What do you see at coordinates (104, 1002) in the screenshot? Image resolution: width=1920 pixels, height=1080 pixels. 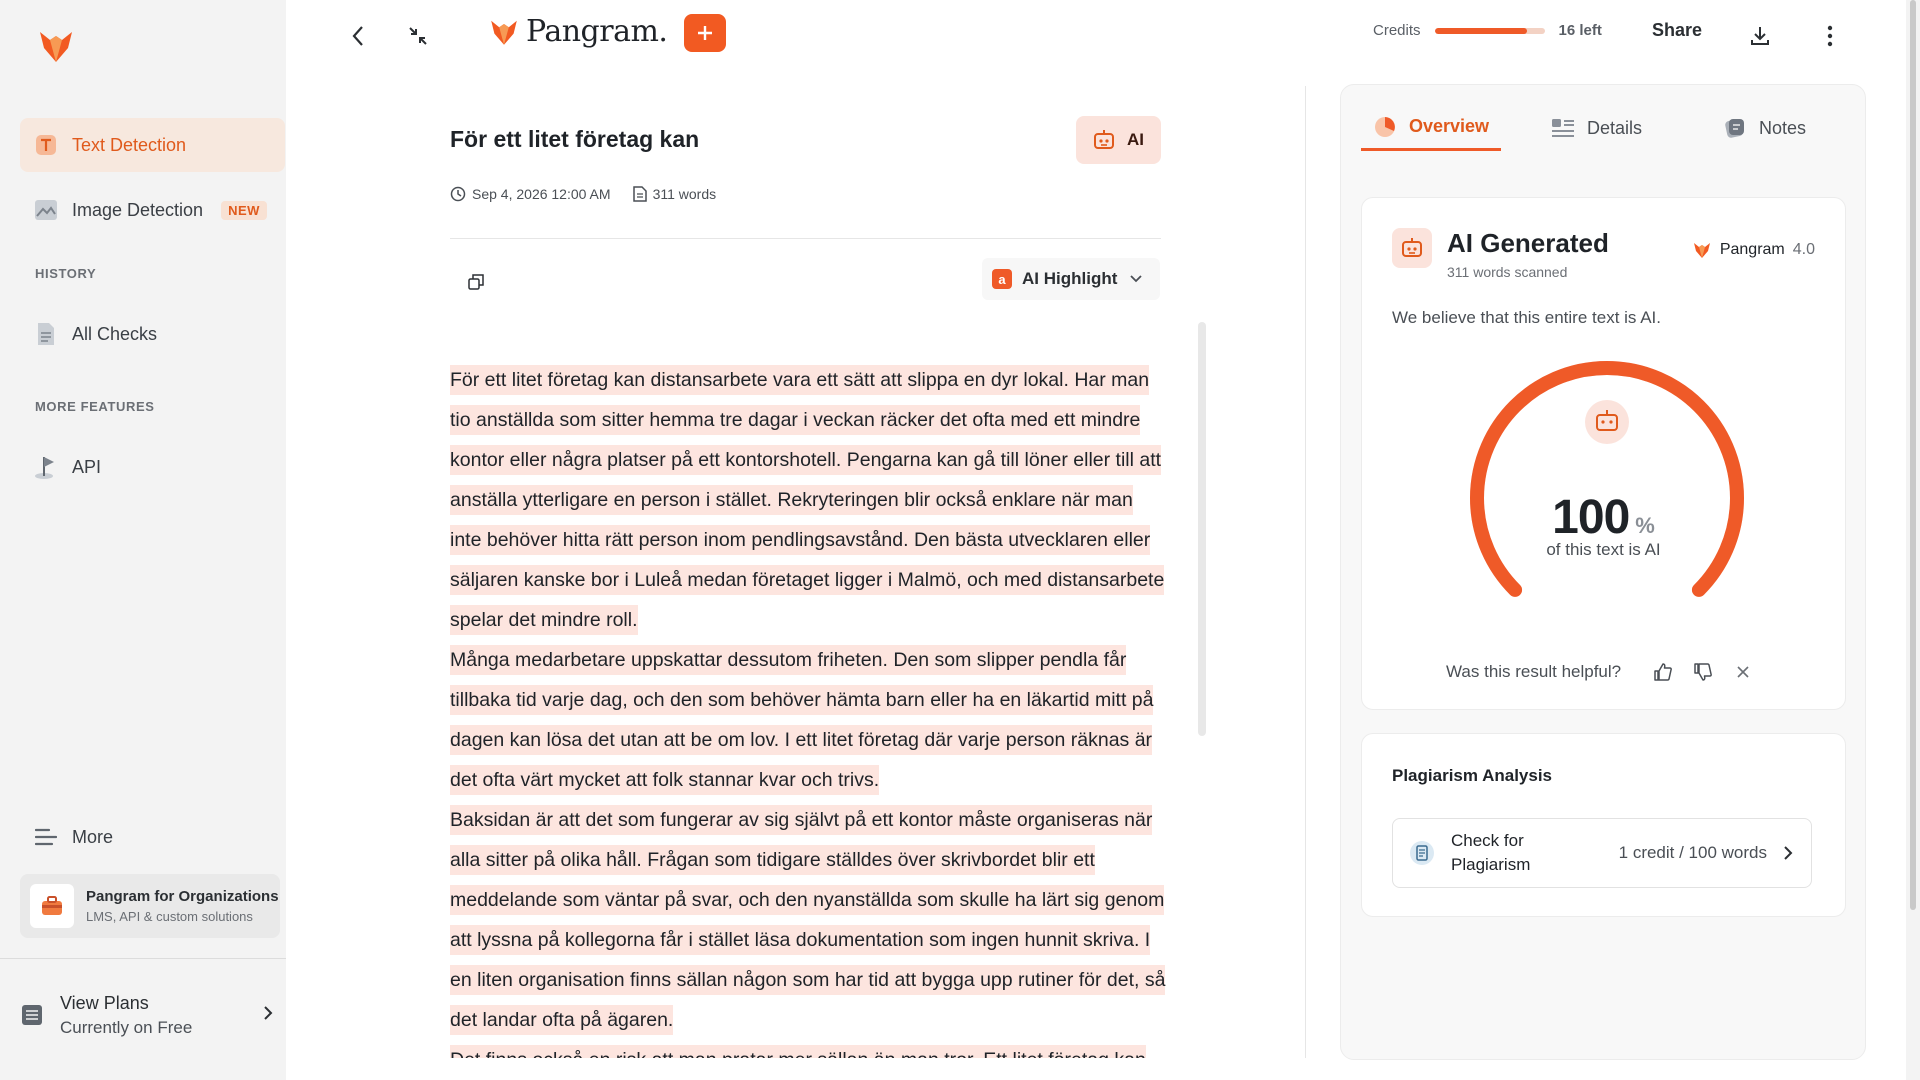 I see `plans-title: View Plans` at bounding box center [104, 1002].